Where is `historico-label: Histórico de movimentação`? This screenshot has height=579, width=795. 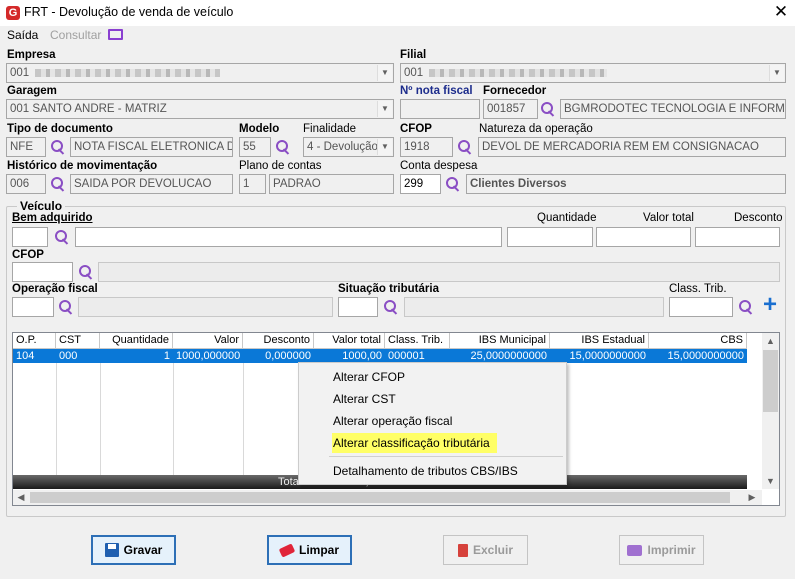
historico-label: Histórico de movimentação is located at coordinates (82, 166).